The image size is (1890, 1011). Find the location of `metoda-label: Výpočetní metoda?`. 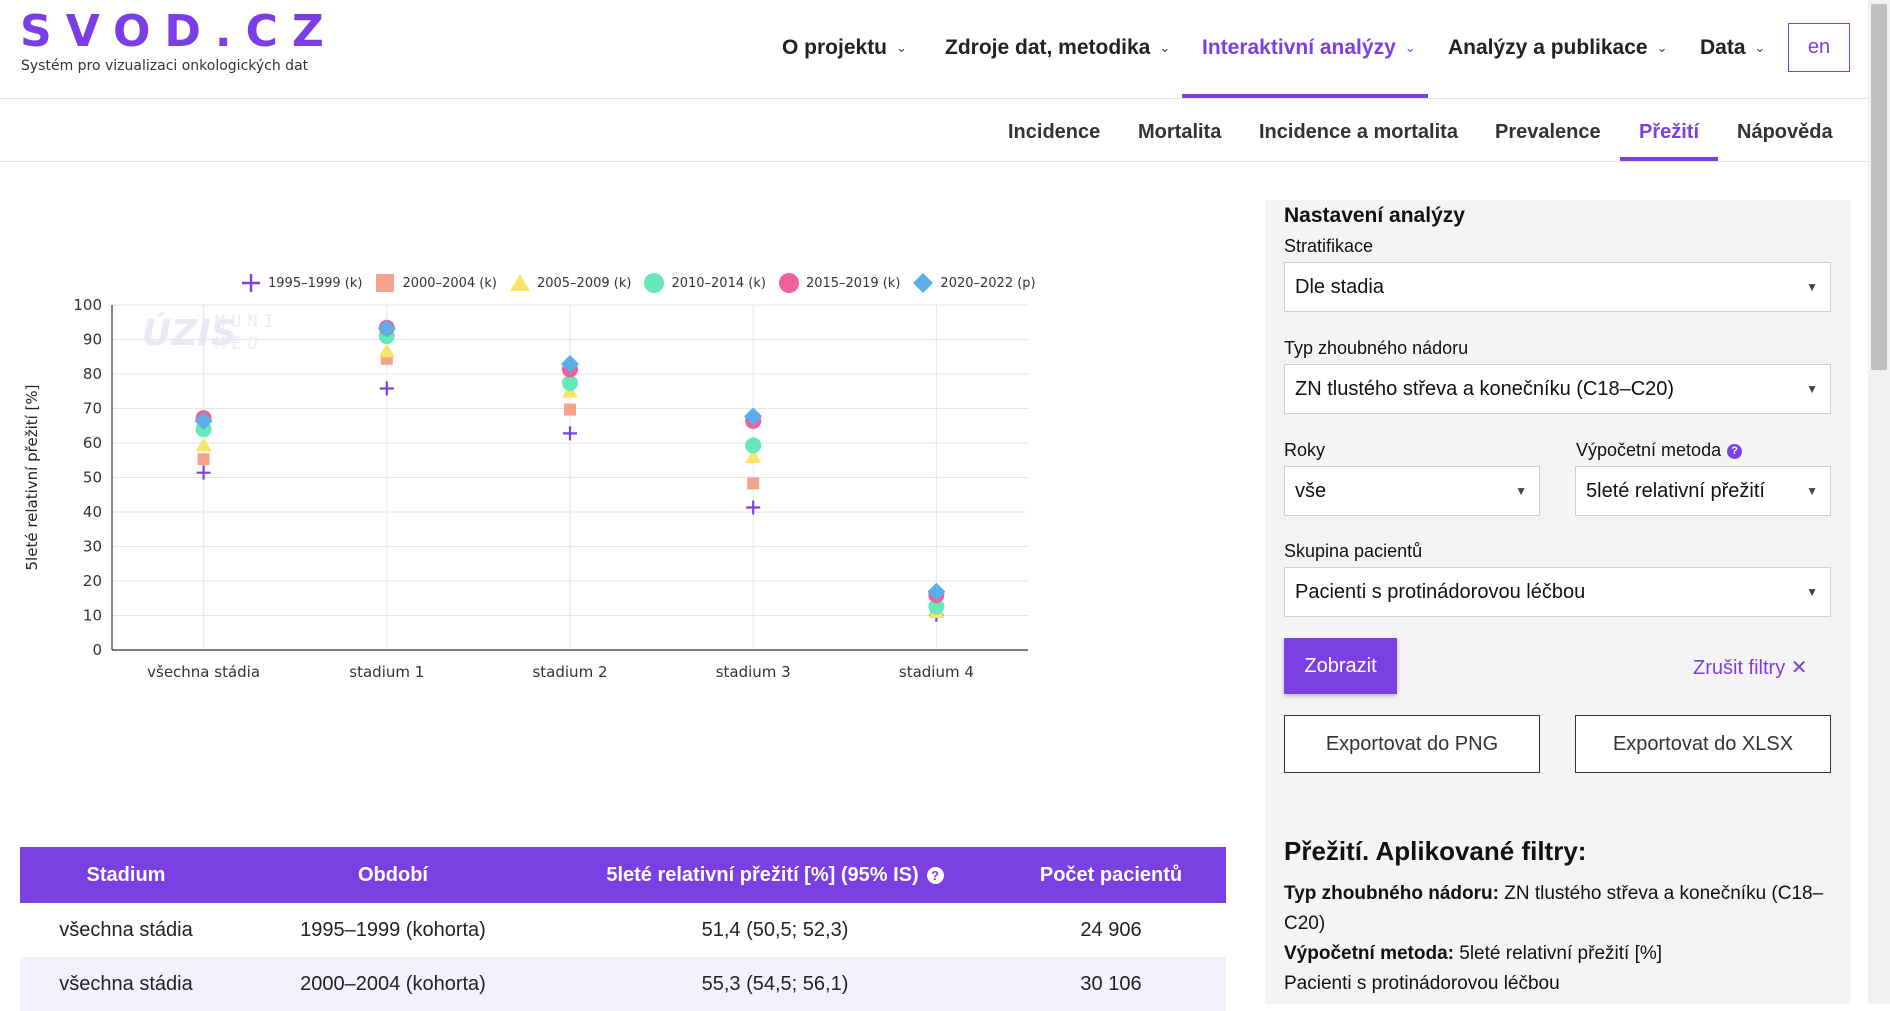

metoda-label: Výpočetní metoda? is located at coordinates (1659, 450).